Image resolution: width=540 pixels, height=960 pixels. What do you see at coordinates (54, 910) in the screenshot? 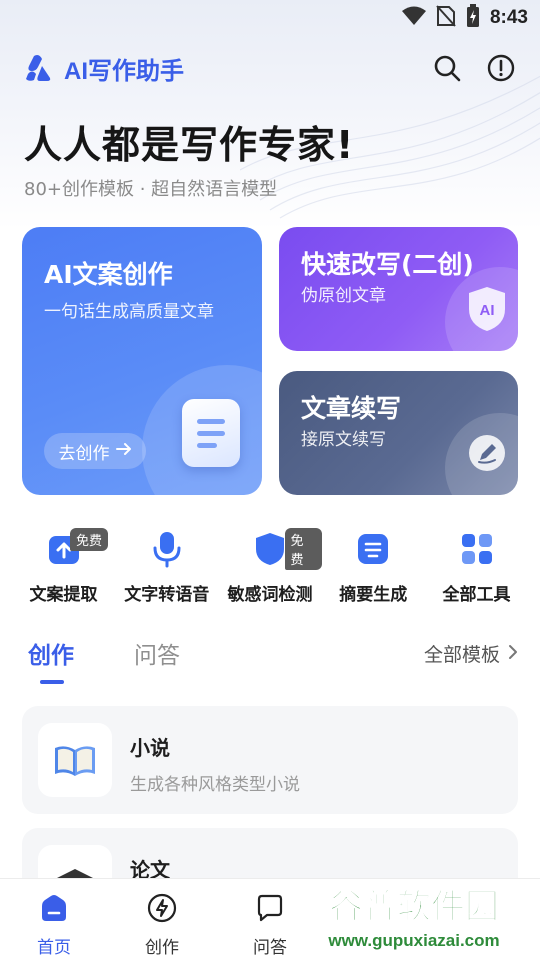
I see `home-icon` at bounding box center [54, 910].